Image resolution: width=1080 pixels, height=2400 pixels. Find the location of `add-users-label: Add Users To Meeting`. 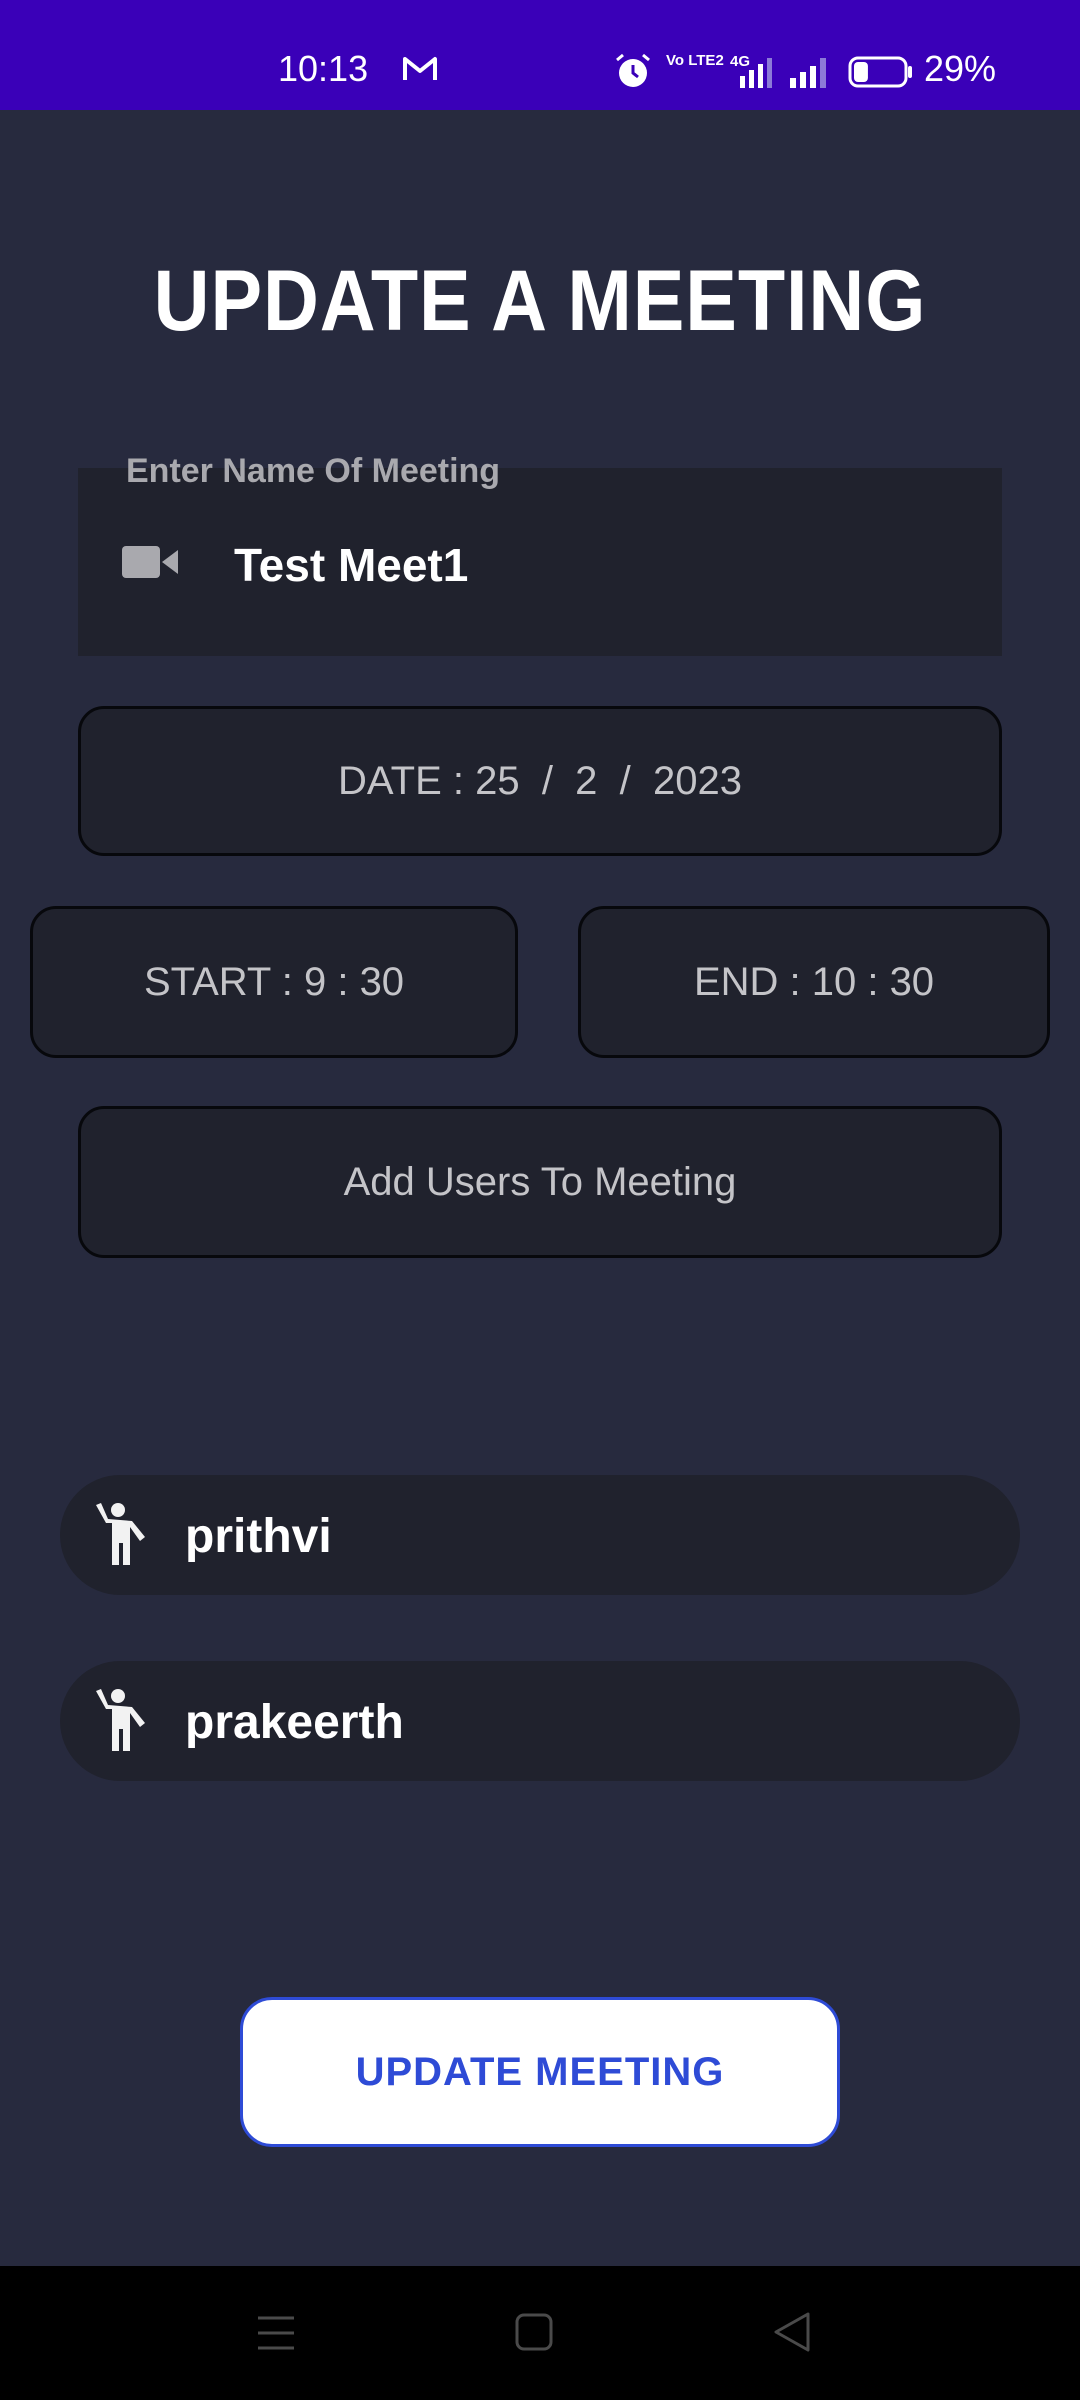

add-users-label: Add Users To Meeting is located at coordinates (540, 1181).